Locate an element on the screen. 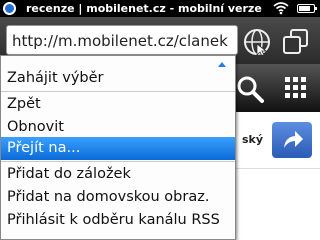  status-bar: recenze | mobilenet.cz - mobilní verze is located at coordinates (160, 8).